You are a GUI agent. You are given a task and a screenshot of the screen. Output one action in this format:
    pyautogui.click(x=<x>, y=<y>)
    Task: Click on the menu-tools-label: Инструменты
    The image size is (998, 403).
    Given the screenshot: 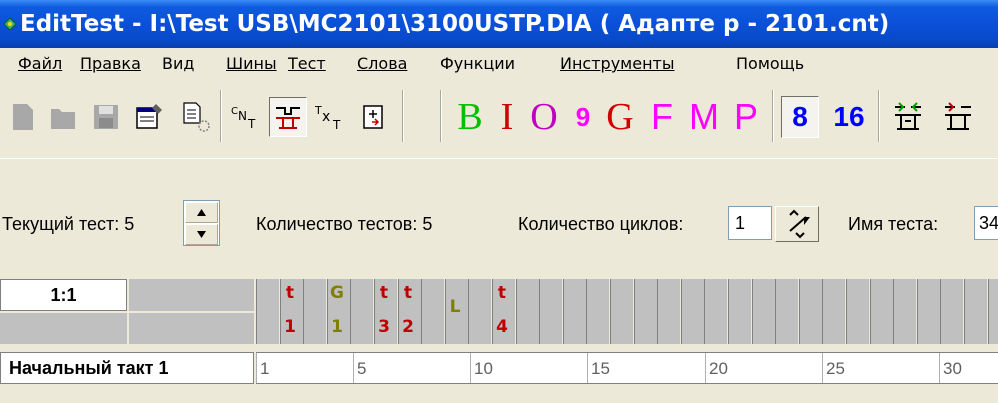 What is the action you would take?
    pyautogui.click(x=617, y=63)
    